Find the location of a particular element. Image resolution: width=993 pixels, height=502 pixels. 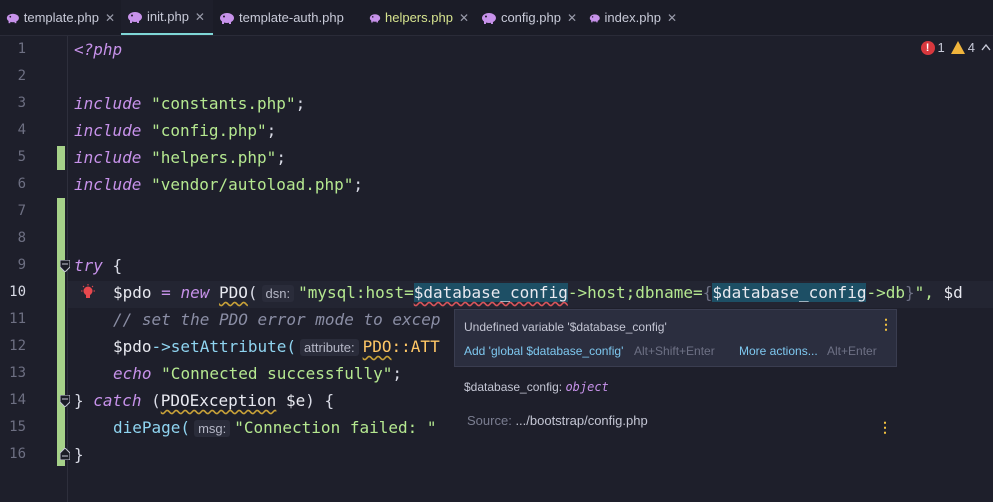

code-line: try { is located at coordinates (98, 265).